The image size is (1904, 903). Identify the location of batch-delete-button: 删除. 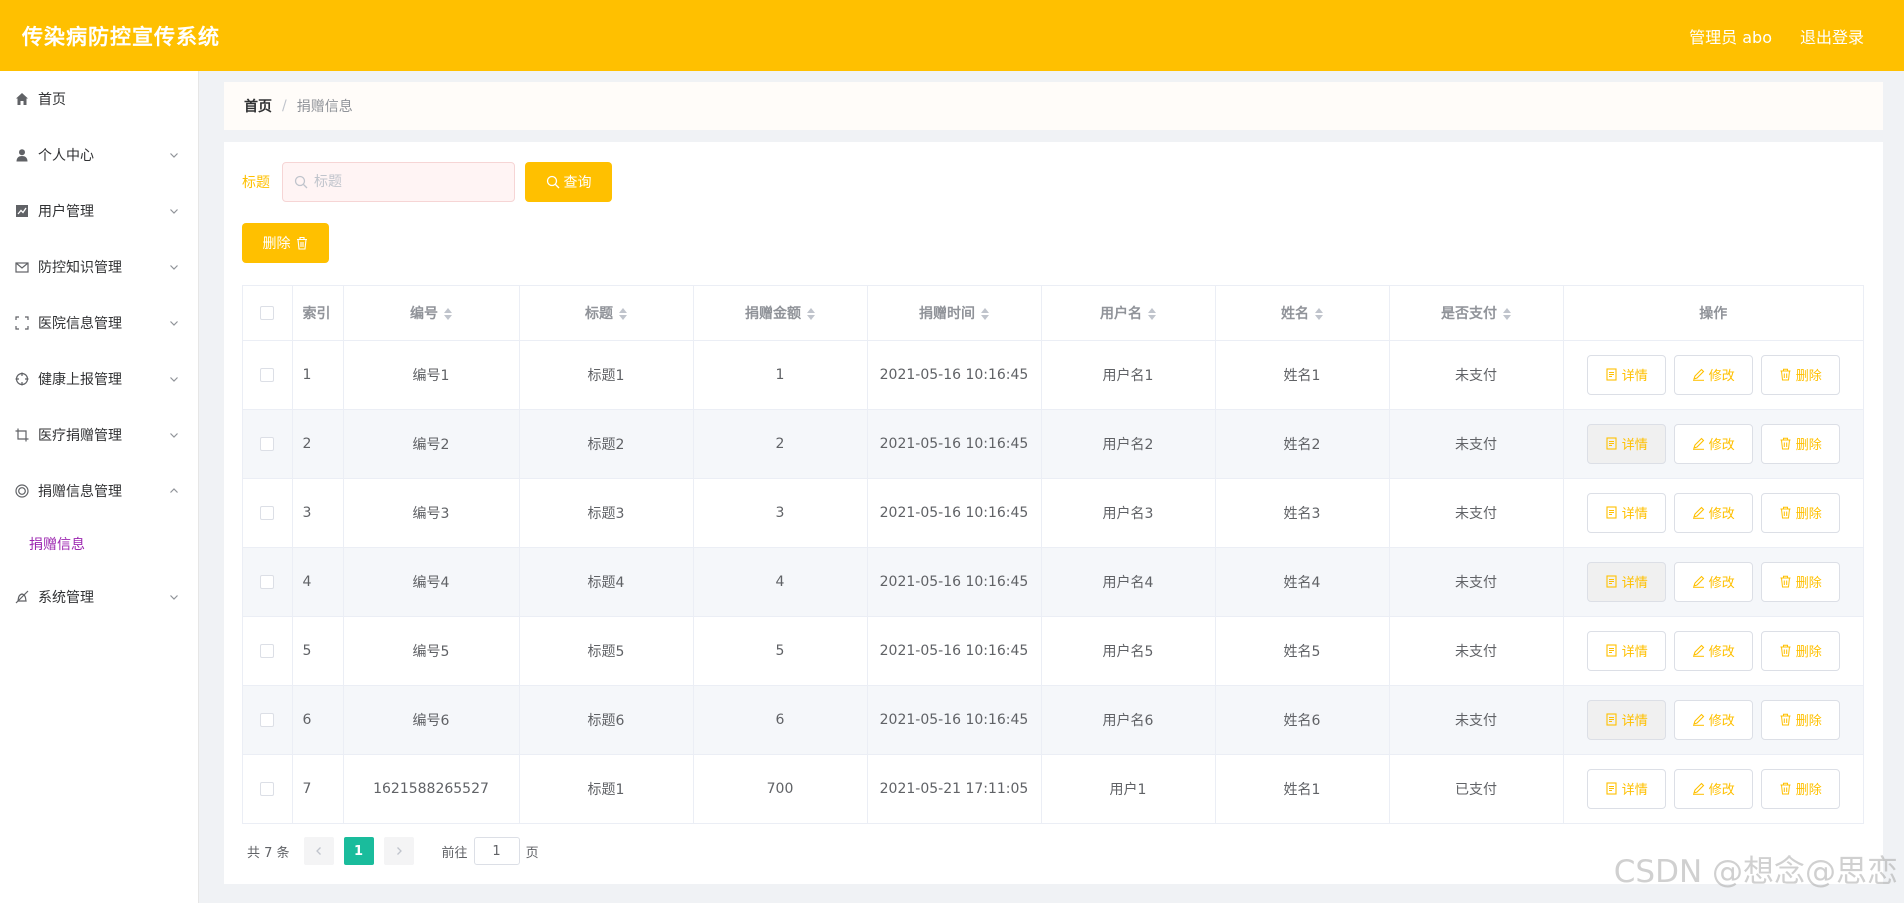
(285, 243).